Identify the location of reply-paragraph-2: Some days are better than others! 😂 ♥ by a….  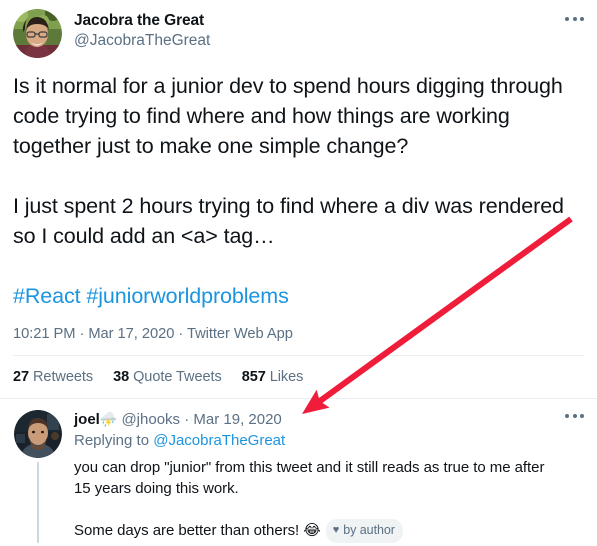
(312, 531).